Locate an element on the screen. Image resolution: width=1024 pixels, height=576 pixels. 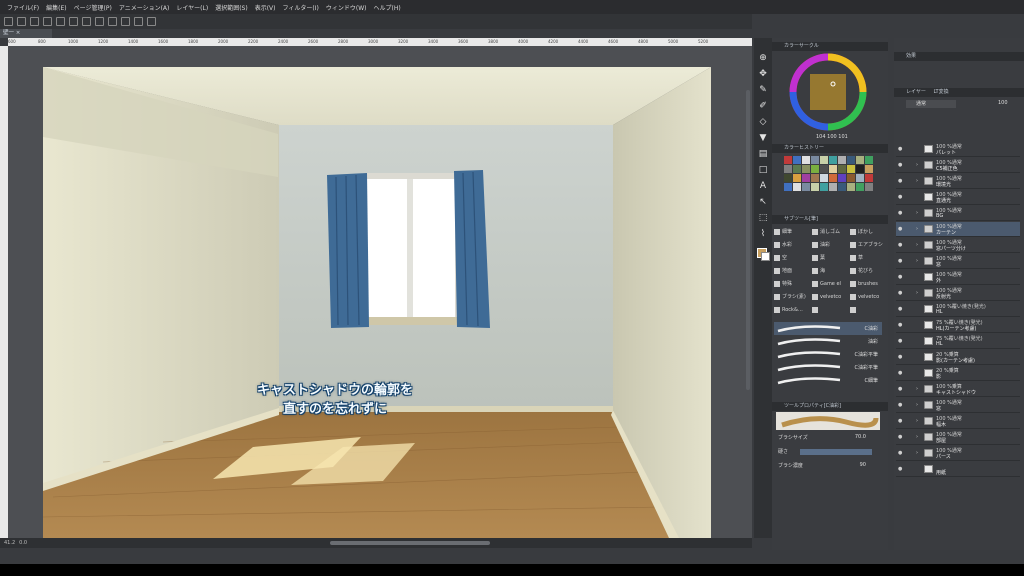
ruler-snap2-icon is located at coordinates (138, 21).